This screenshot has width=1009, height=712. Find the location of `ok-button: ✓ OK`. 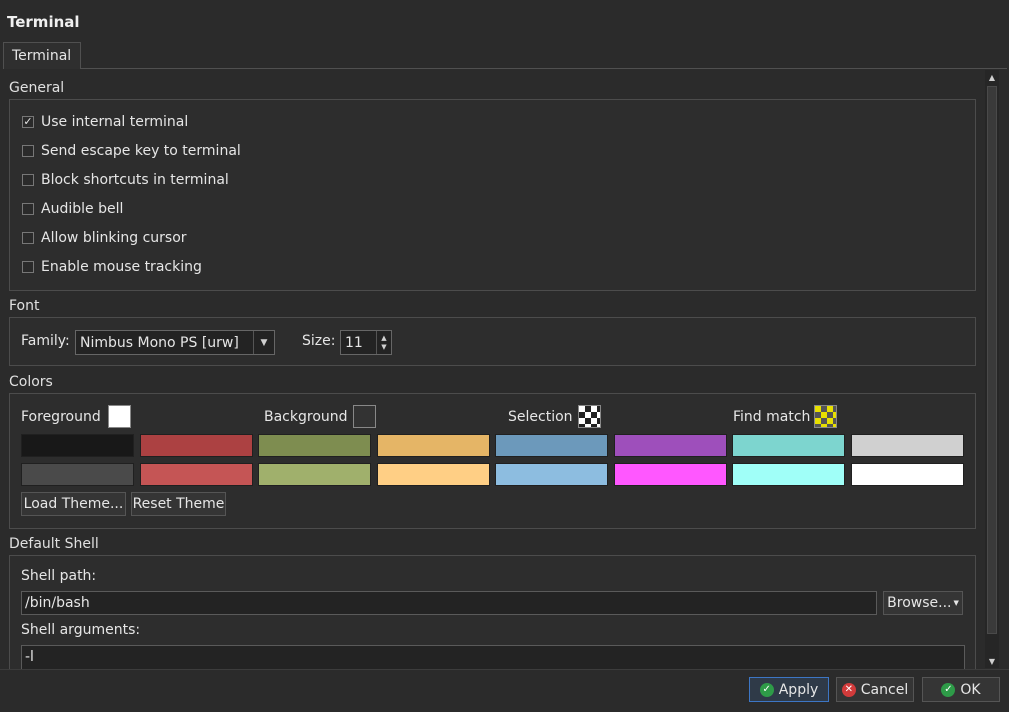

ok-button: ✓ OK is located at coordinates (961, 689).